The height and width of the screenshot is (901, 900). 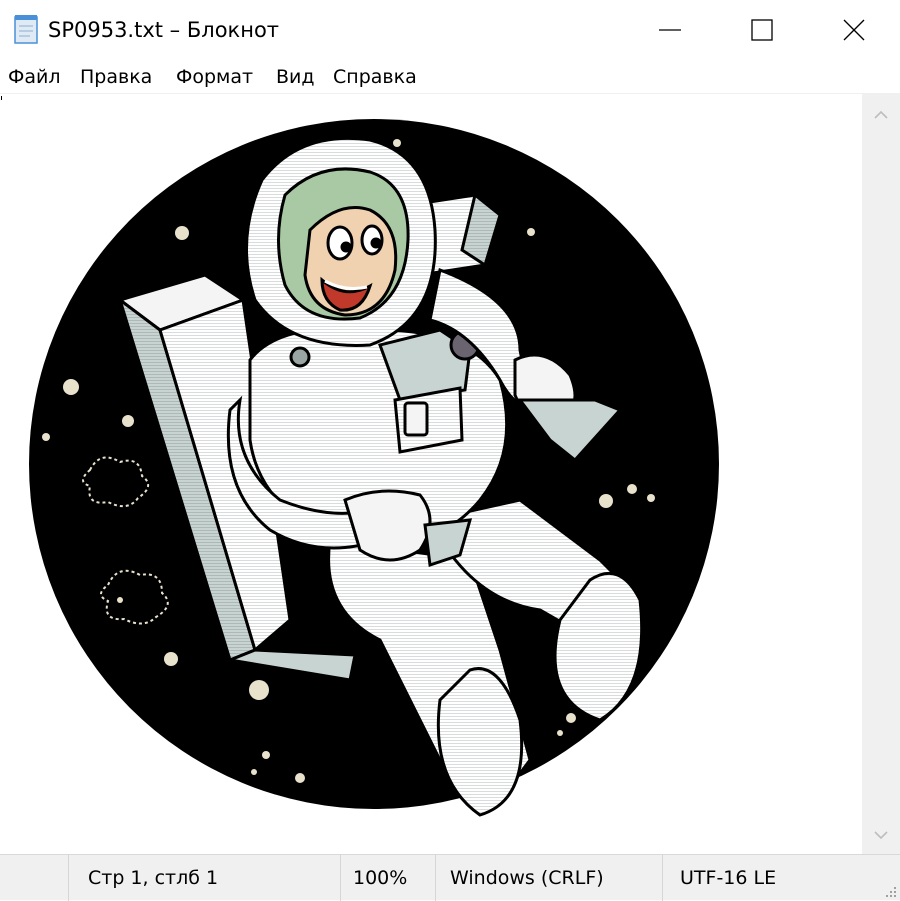 I want to click on scroll-down-button, so click(x=881, y=835).